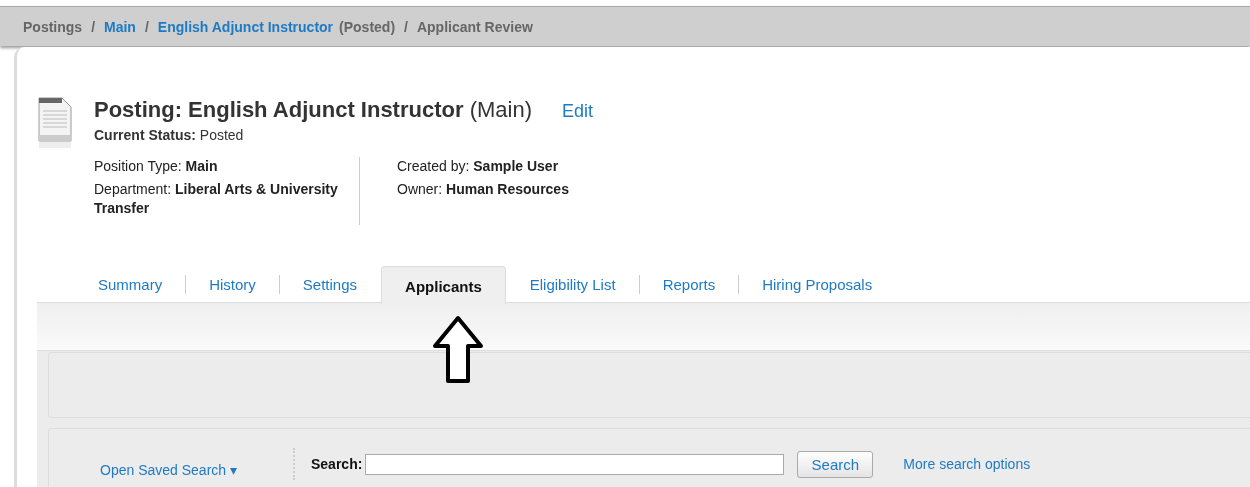 The width and height of the screenshot is (1250, 487). I want to click on breadcrumb-link: Main, so click(120, 26).